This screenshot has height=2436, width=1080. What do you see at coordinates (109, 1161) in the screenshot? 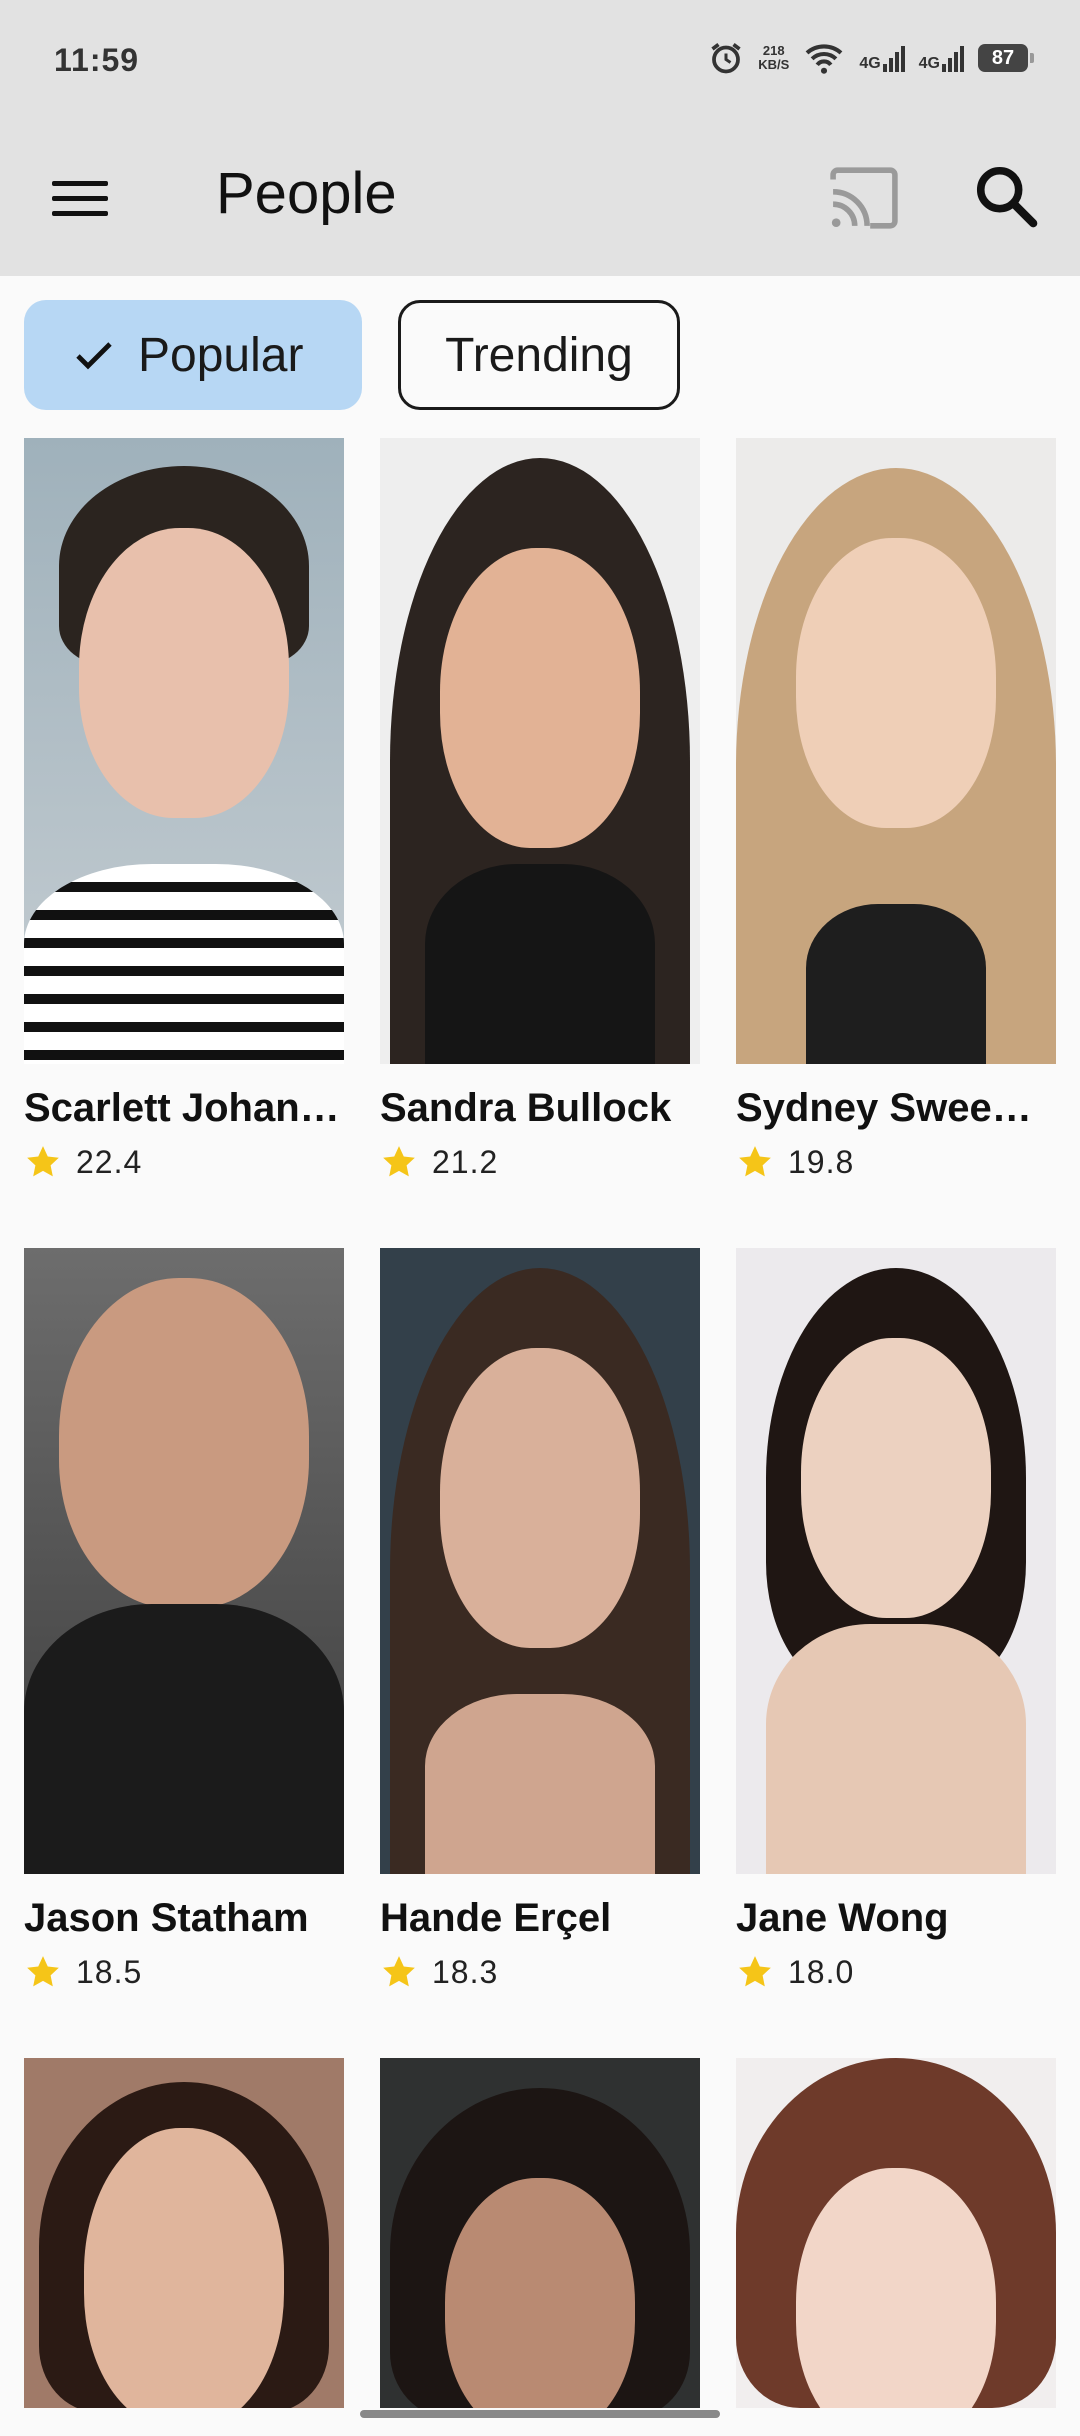
I see `person-score-value: 22.4` at bounding box center [109, 1161].